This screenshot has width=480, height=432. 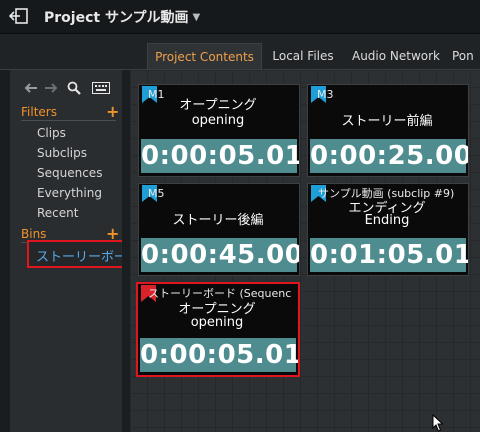 I want to click on back-arrow-icon, so click(x=31, y=88).